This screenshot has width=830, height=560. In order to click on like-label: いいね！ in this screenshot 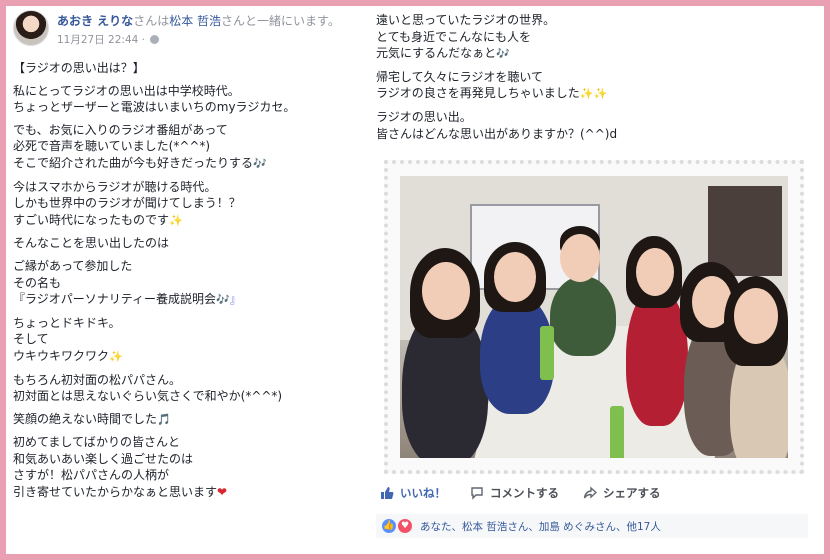, I will do `click(423, 493)`.